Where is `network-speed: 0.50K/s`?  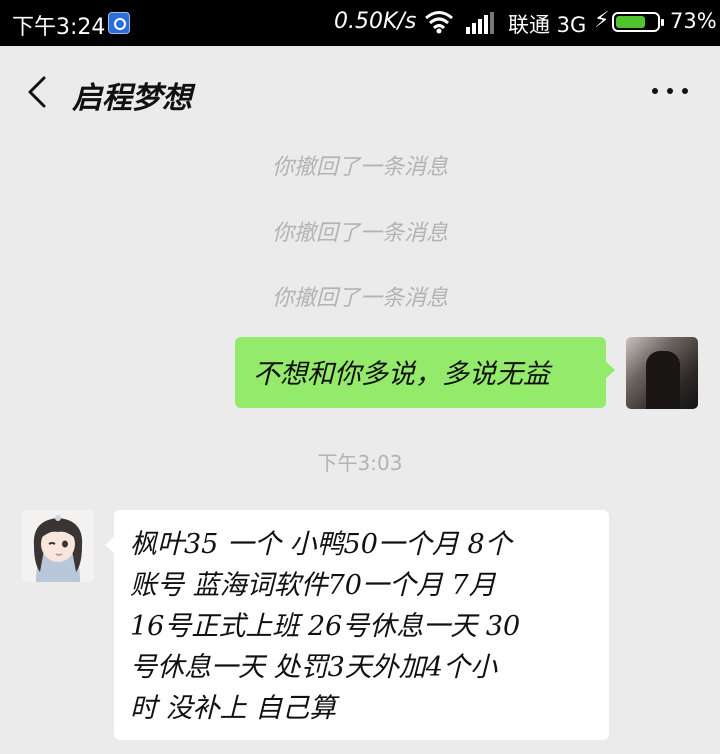 network-speed: 0.50K/s is located at coordinates (375, 21).